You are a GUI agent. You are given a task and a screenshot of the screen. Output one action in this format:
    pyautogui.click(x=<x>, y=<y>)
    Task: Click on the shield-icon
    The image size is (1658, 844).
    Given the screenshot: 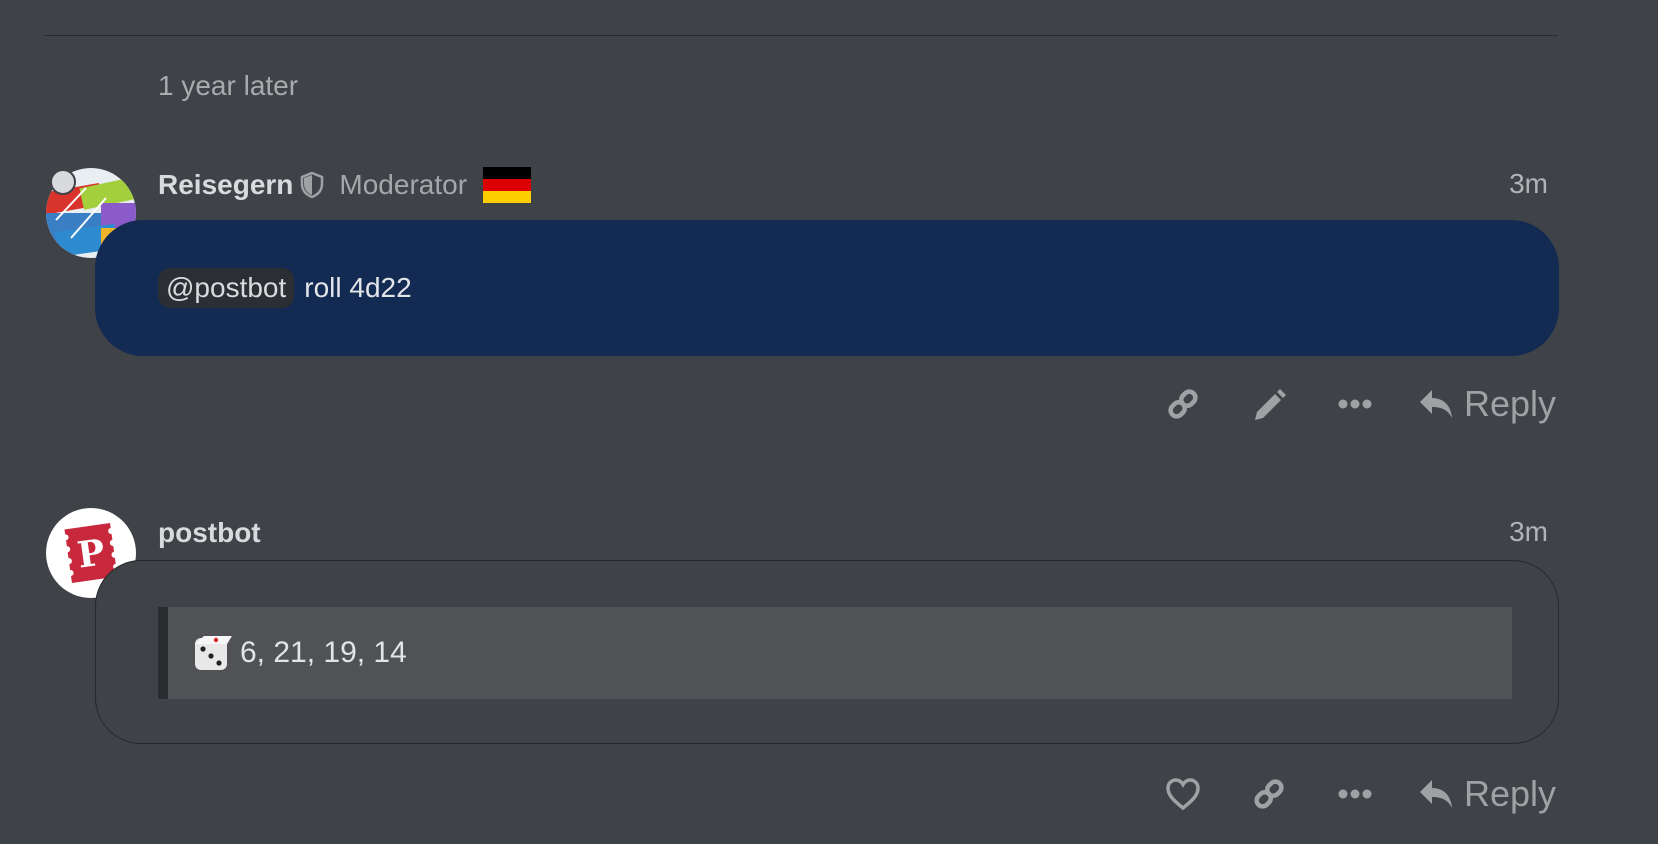 What is the action you would take?
    pyautogui.click(x=312, y=185)
    